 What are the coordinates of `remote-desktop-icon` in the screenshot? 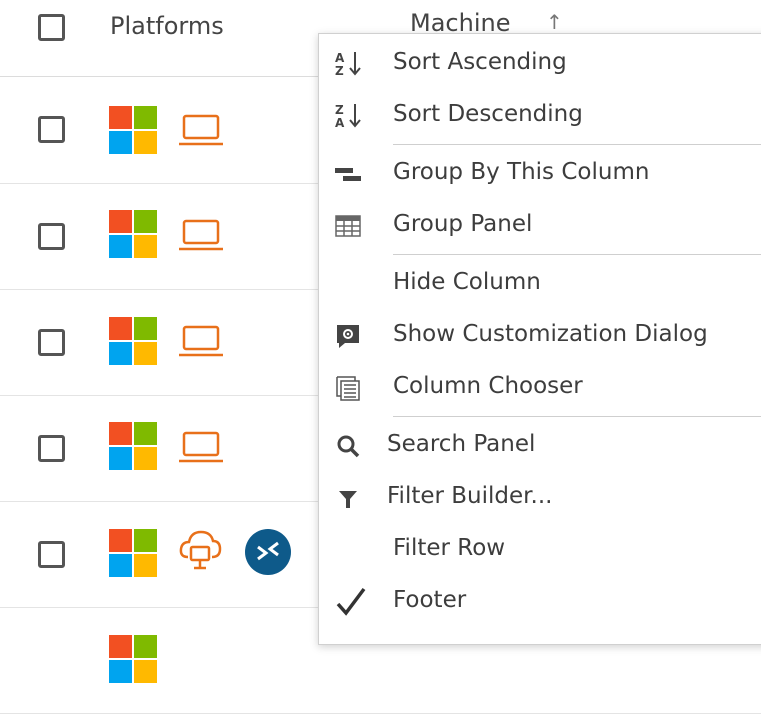 It's located at (268, 552).